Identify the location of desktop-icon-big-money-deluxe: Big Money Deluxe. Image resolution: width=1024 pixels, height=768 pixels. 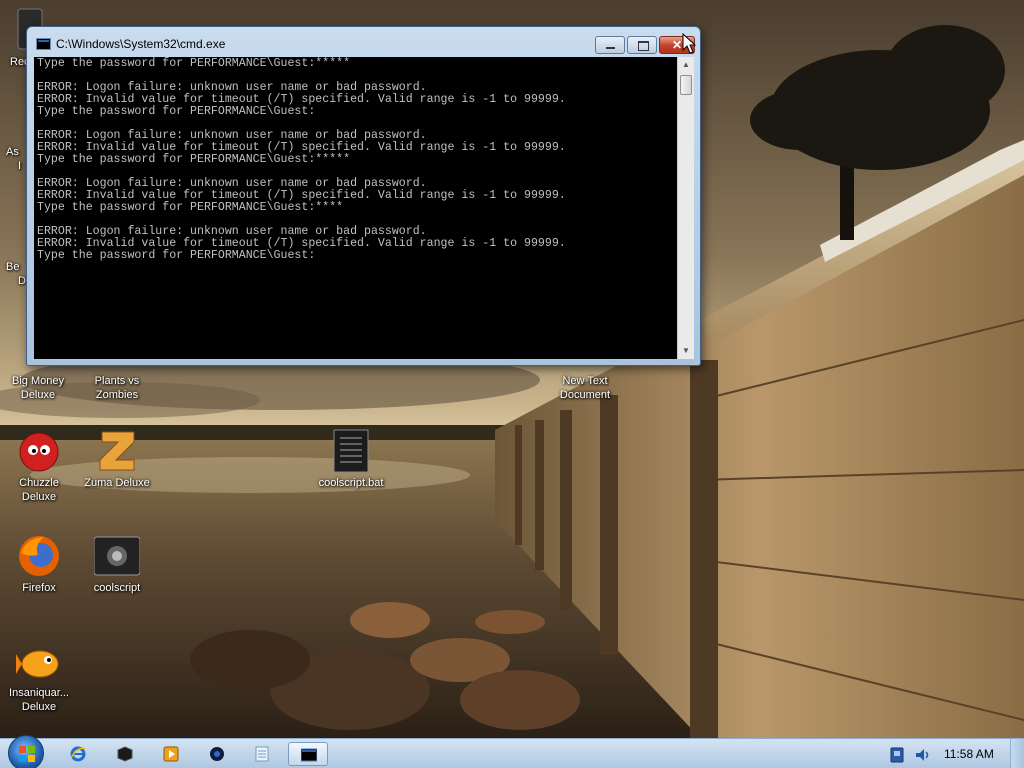
(38, 388).